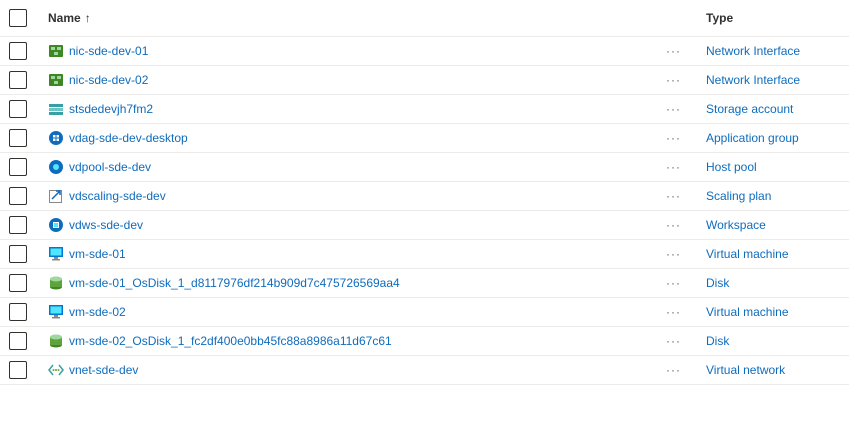  Describe the element at coordinates (111, 109) in the screenshot. I see `resource-name-link: stsdedevjh7fm2` at that location.